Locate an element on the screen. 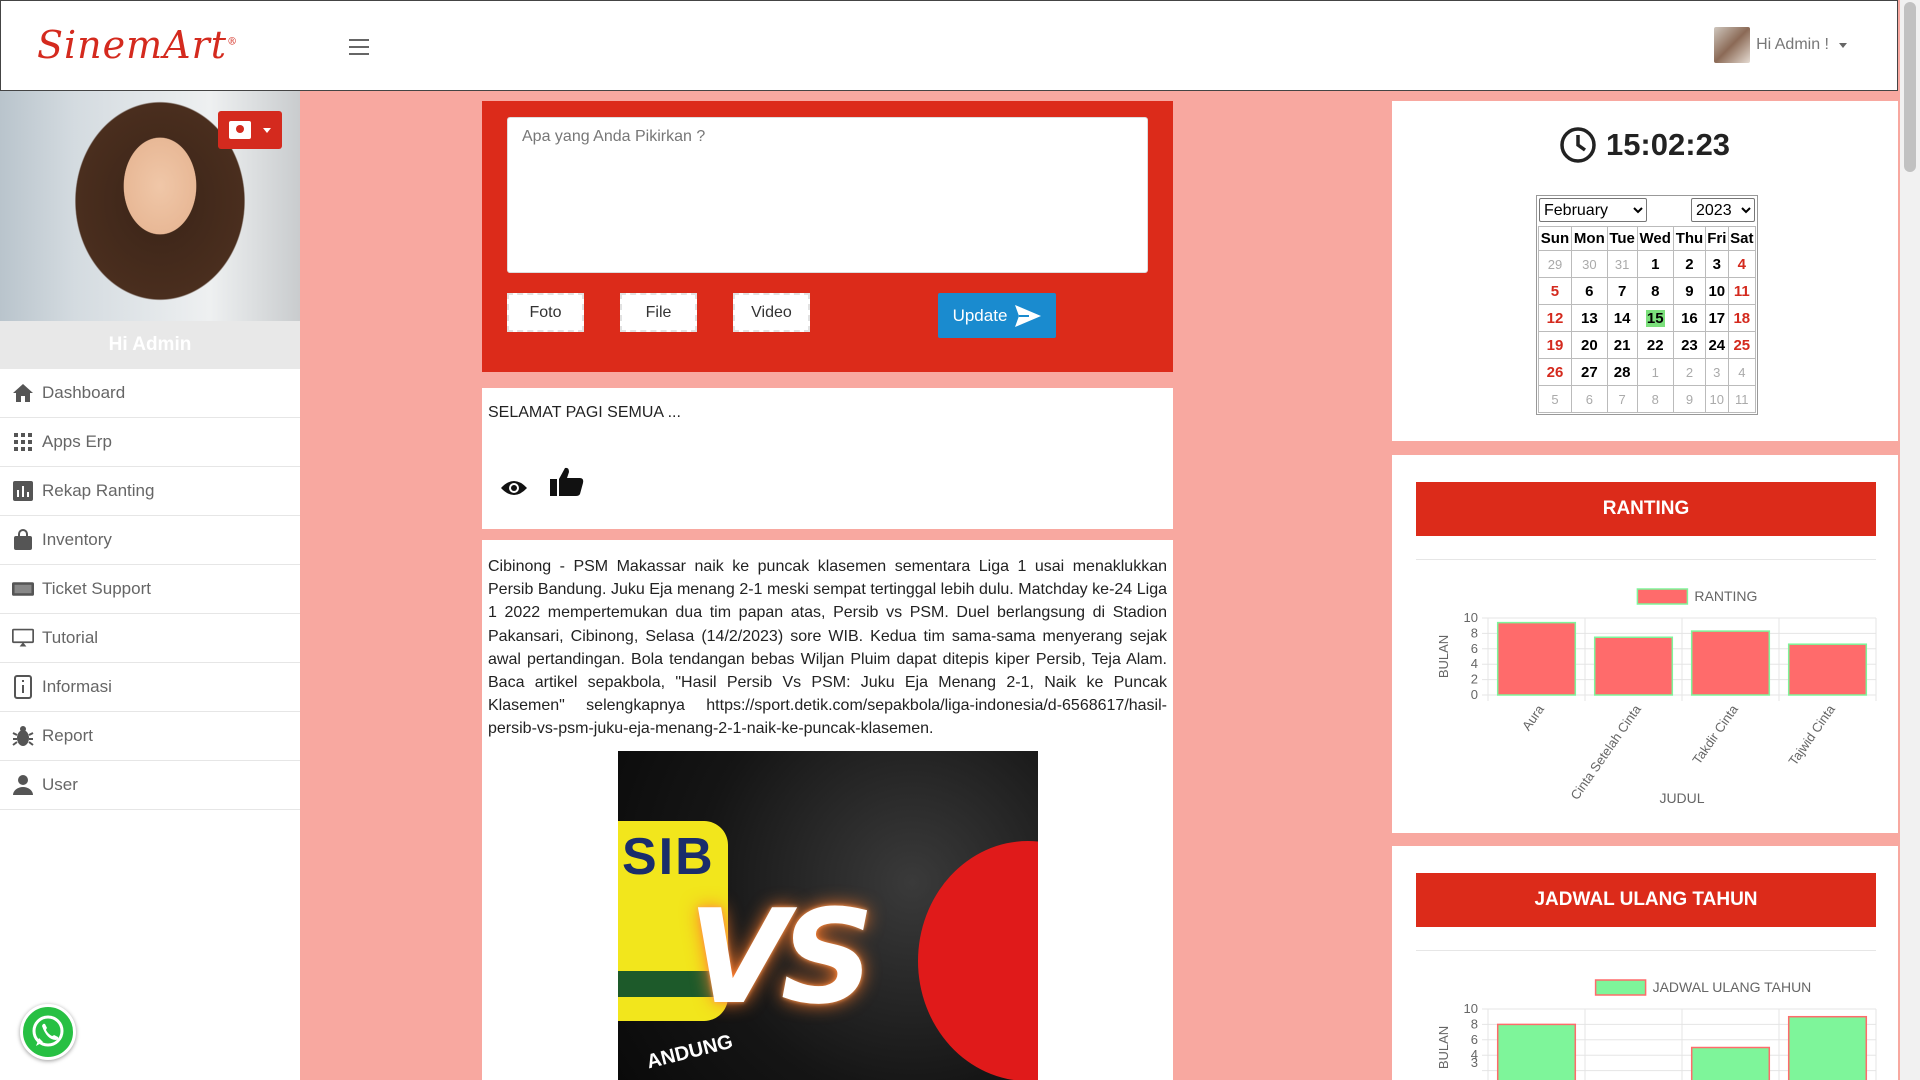 The width and height of the screenshot is (1920, 1080). calendar-day: 1 is located at coordinates (1655, 264).